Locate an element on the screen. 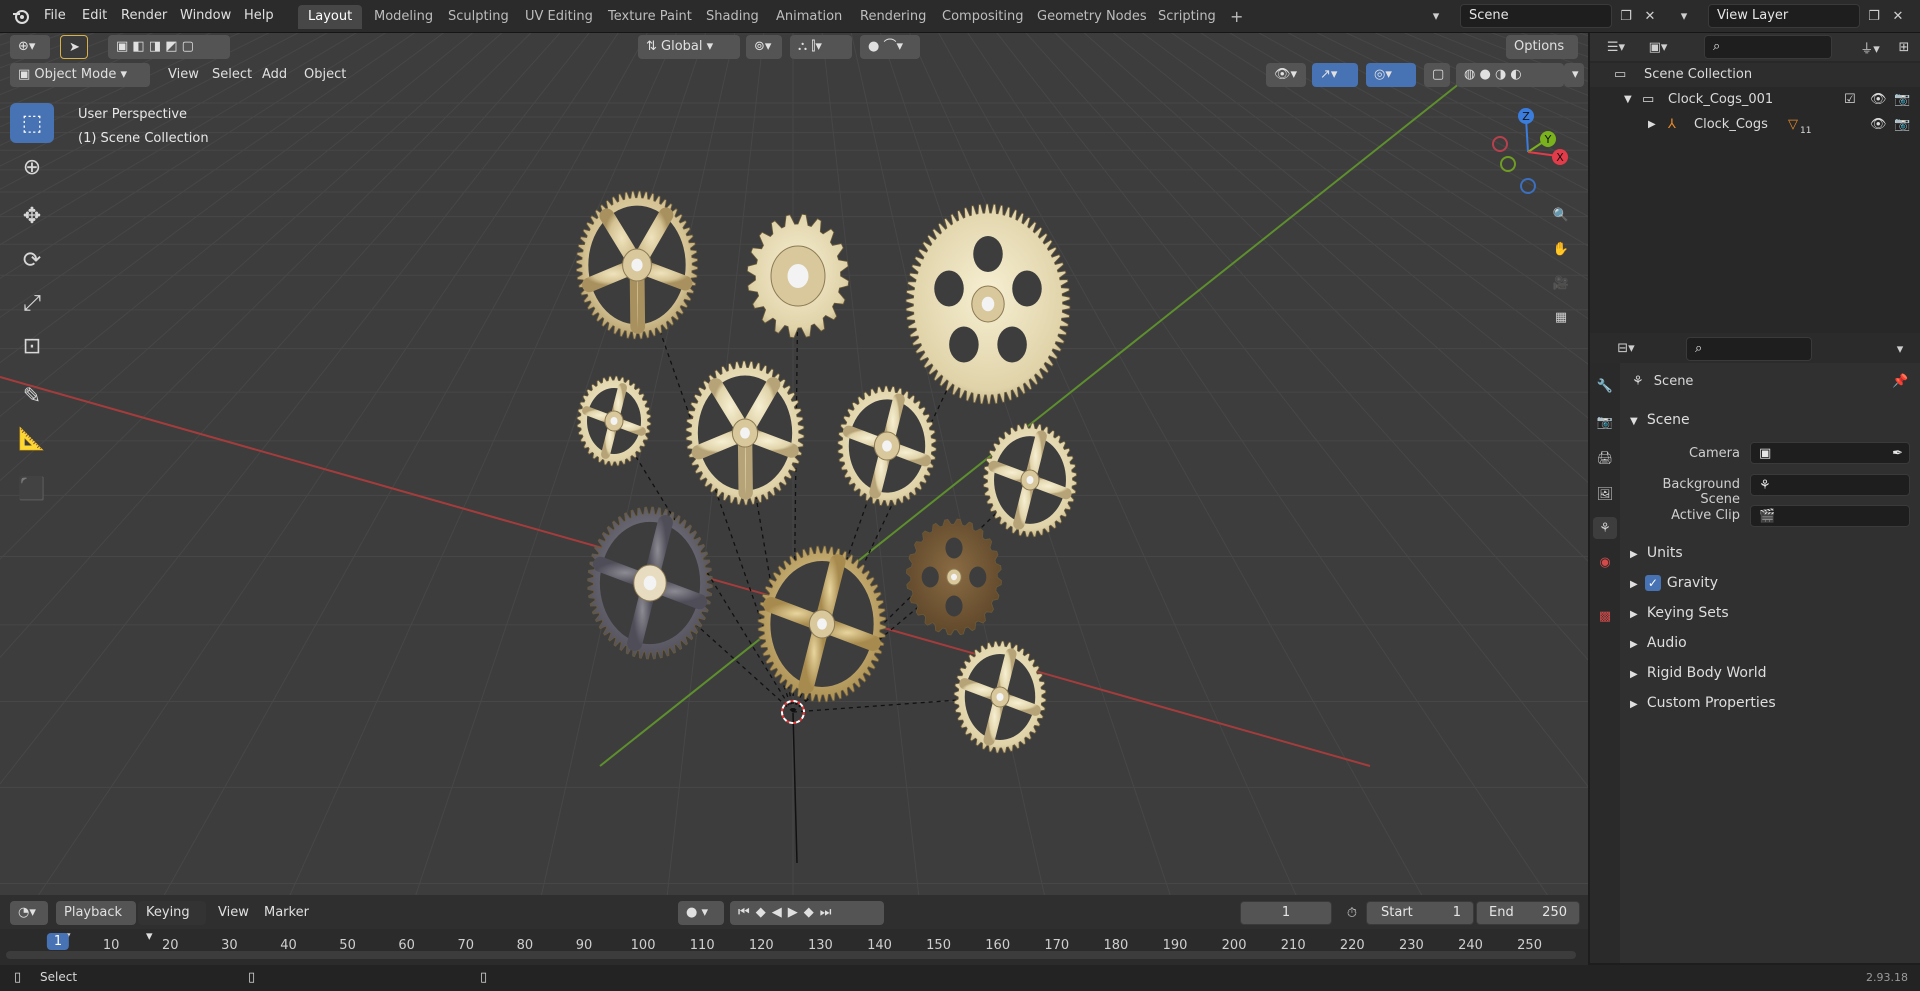 This screenshot has height=991, width=1920. play-reverse-icon: ◀ is located at coordinates (780, 912).